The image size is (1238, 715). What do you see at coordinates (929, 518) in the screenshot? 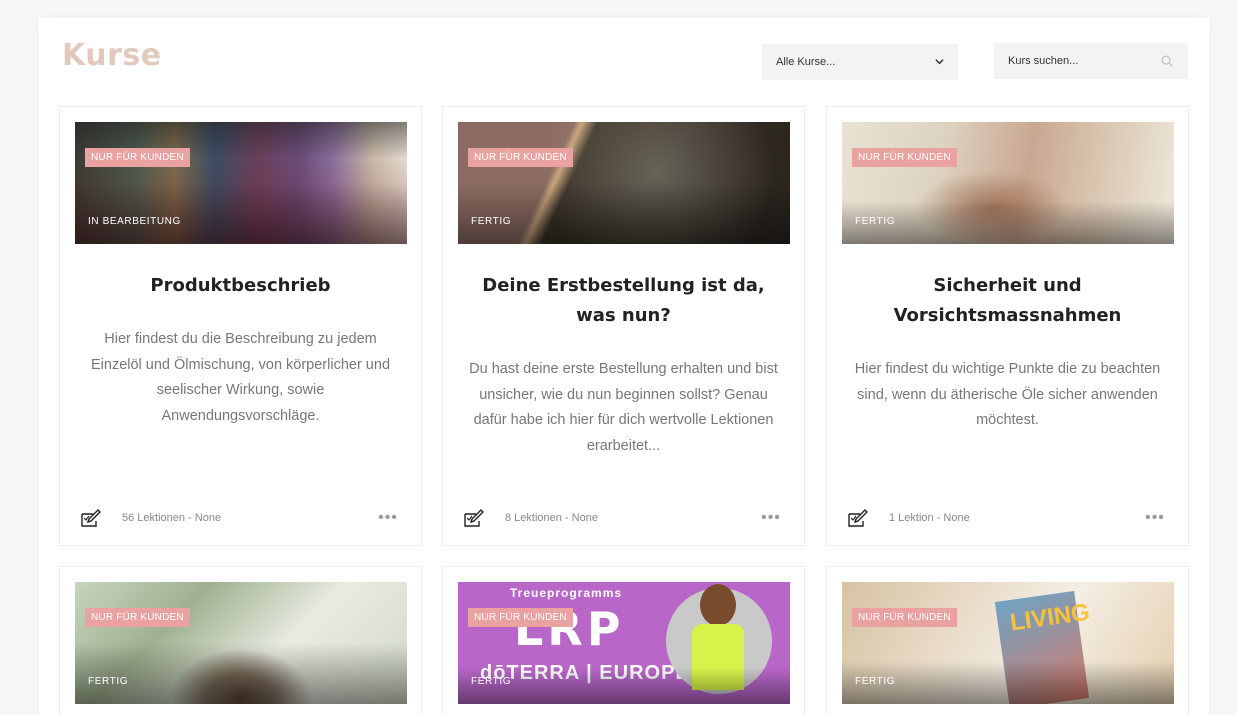
I see `course-lesson-count: 1 Lektion - None` at bounding box center [929, 518].